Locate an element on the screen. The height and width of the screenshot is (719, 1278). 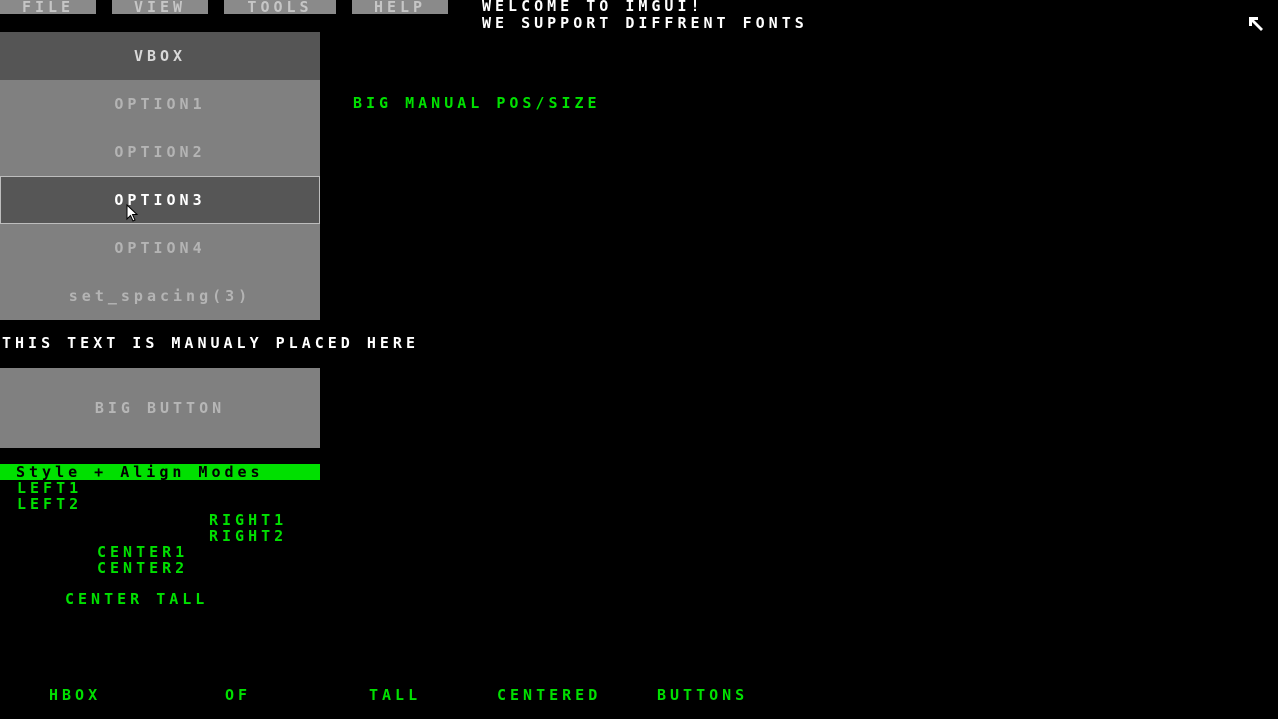
vbox-option-set-spacing: set_spacing(3) is located at coordinates (160, 296).